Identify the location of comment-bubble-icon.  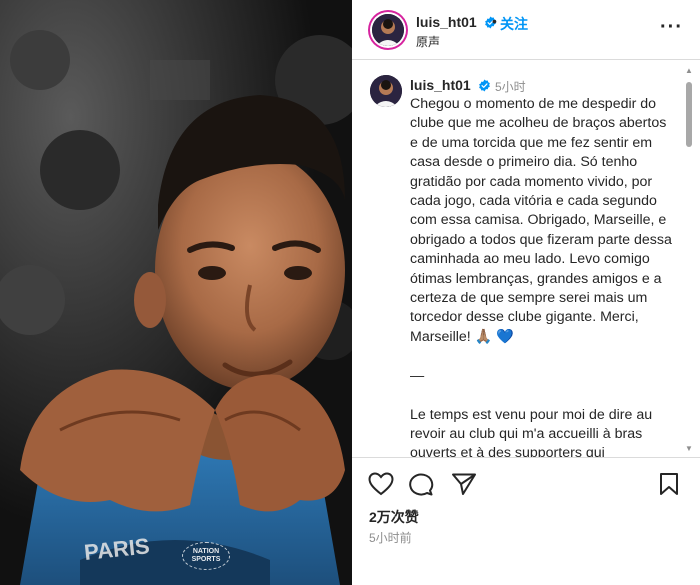
(421, 486).